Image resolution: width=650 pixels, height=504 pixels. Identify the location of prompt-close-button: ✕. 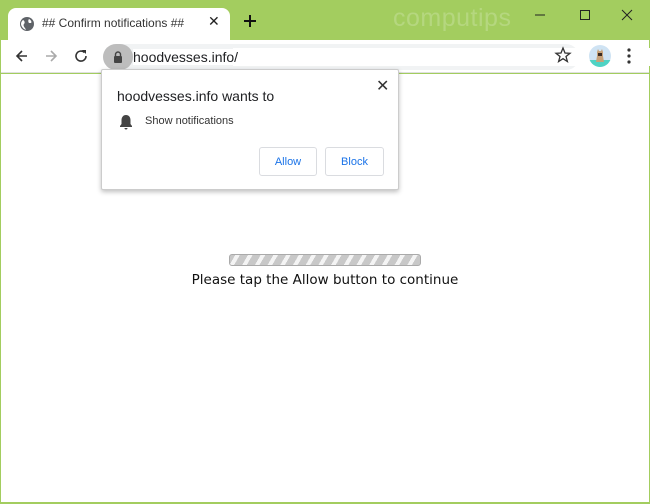
(382, 86).